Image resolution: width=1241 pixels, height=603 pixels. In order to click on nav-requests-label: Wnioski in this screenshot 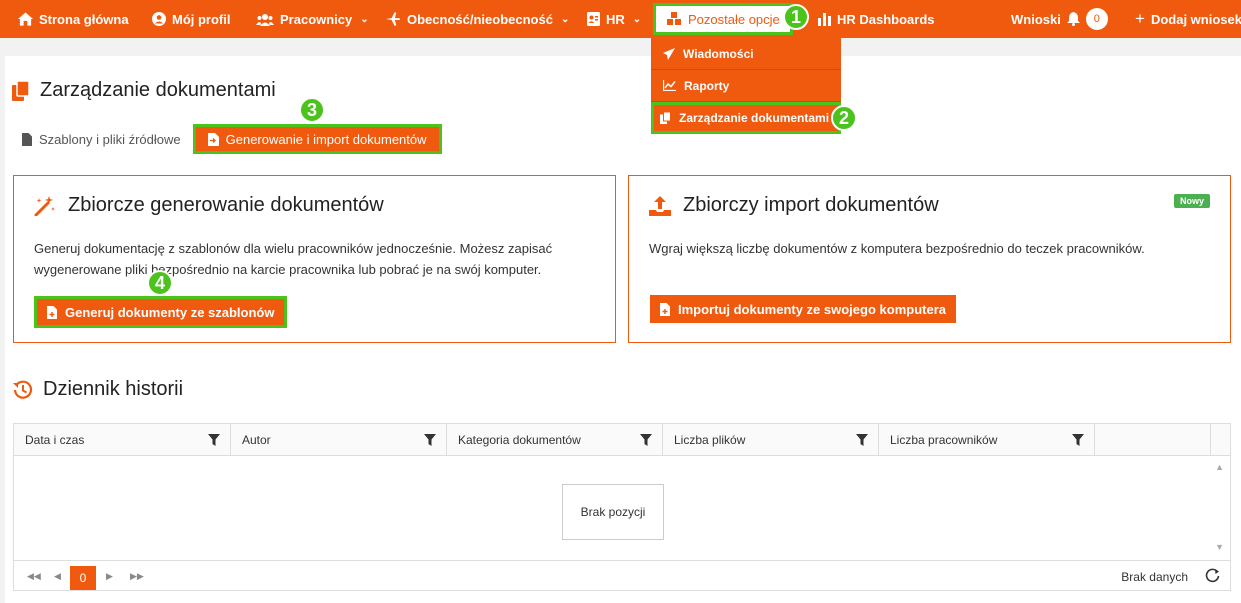, I will do `click(1036, 19)`.